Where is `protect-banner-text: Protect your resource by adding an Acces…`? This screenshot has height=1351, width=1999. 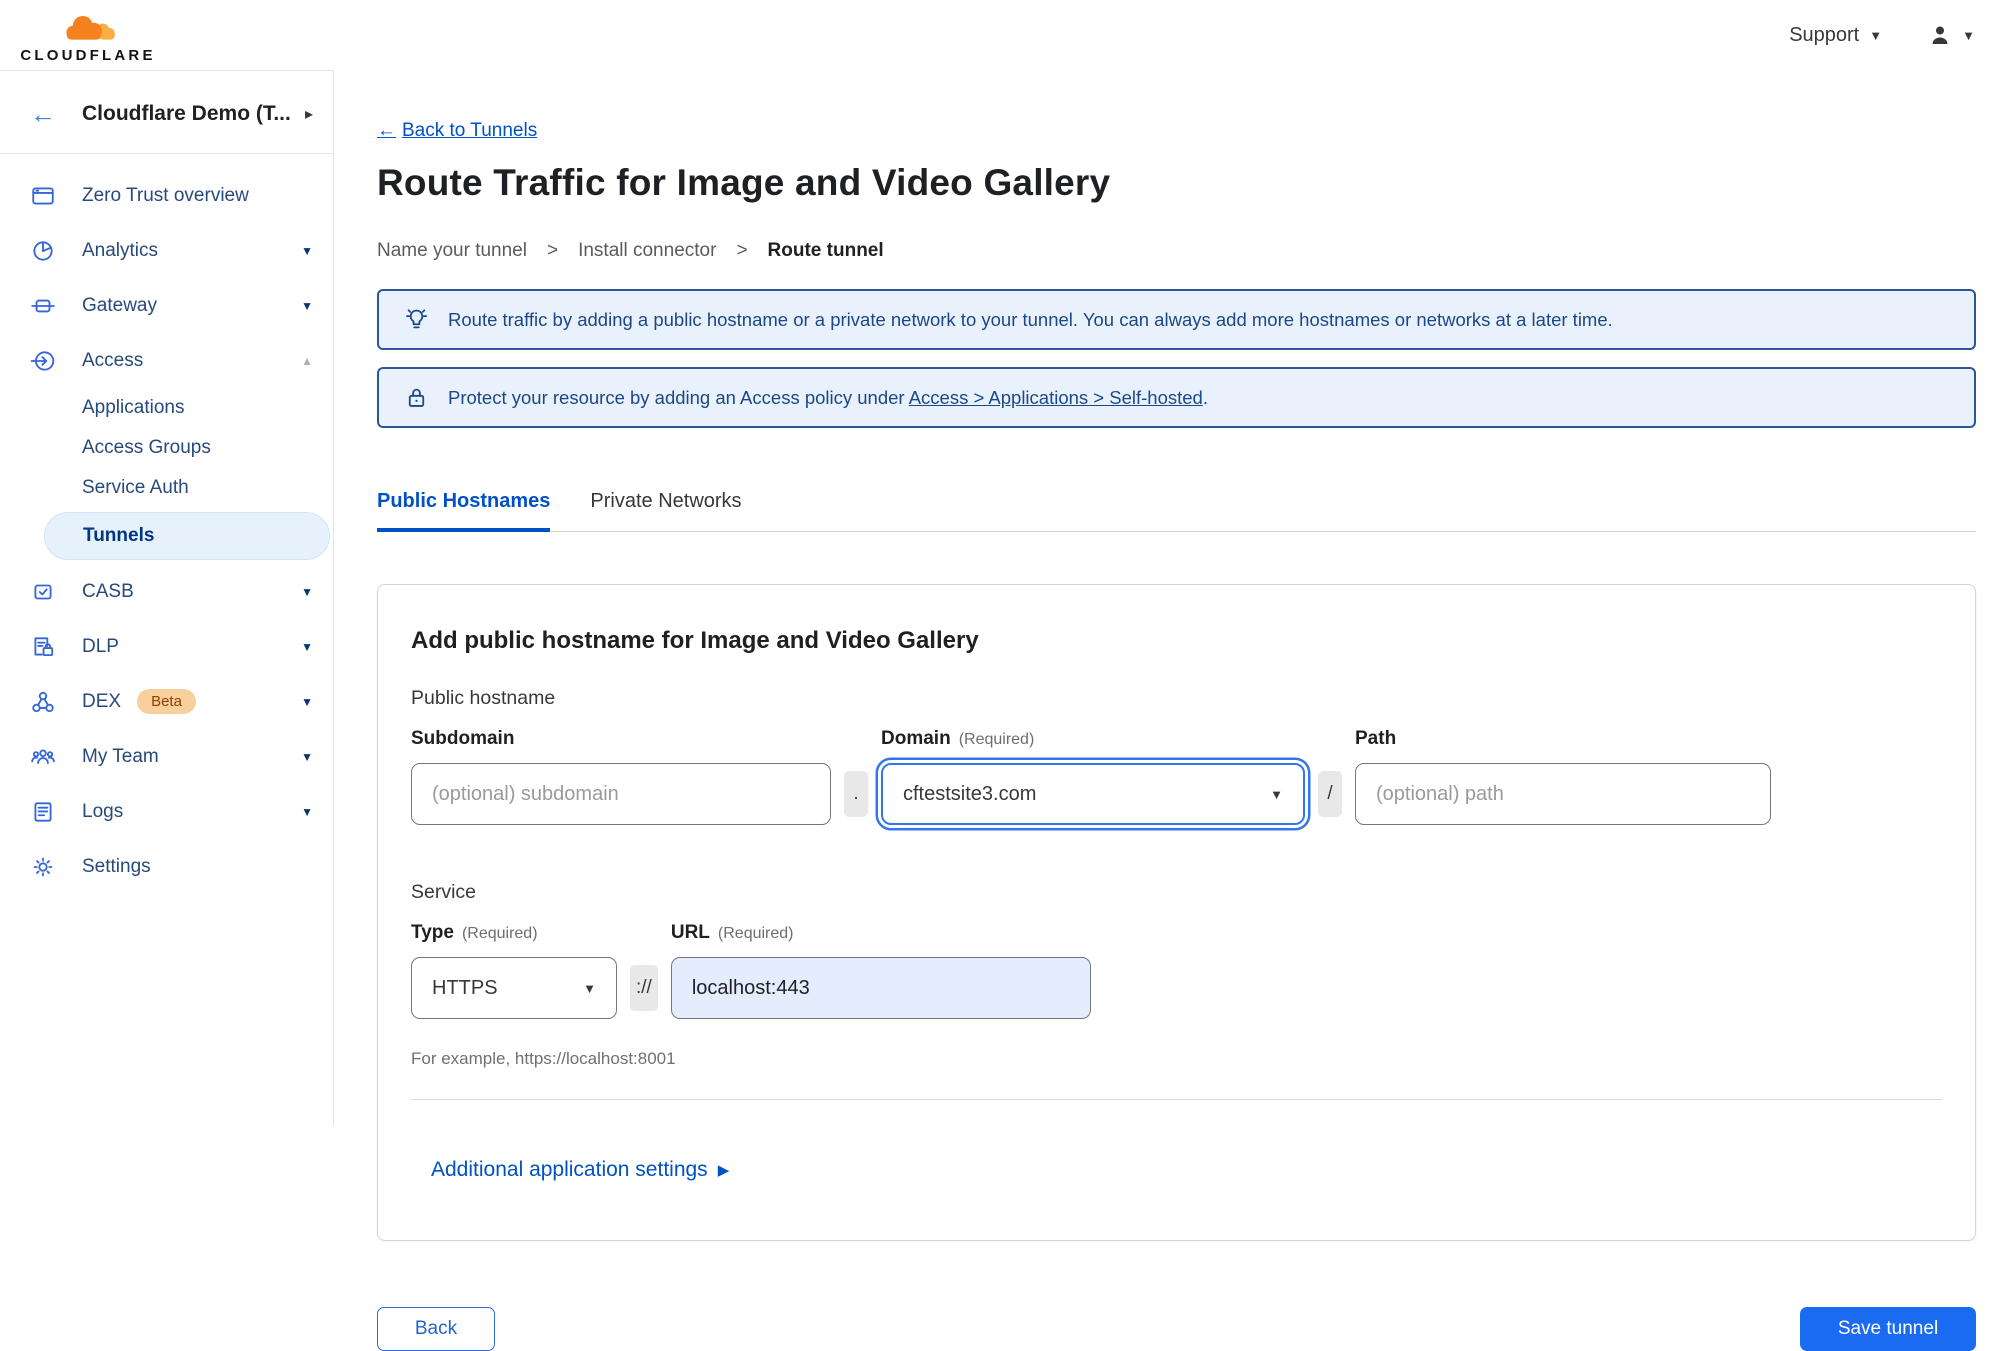 protect-banner-text: Protect your resource by adding an Acces… is located at coordinates (676, 397).